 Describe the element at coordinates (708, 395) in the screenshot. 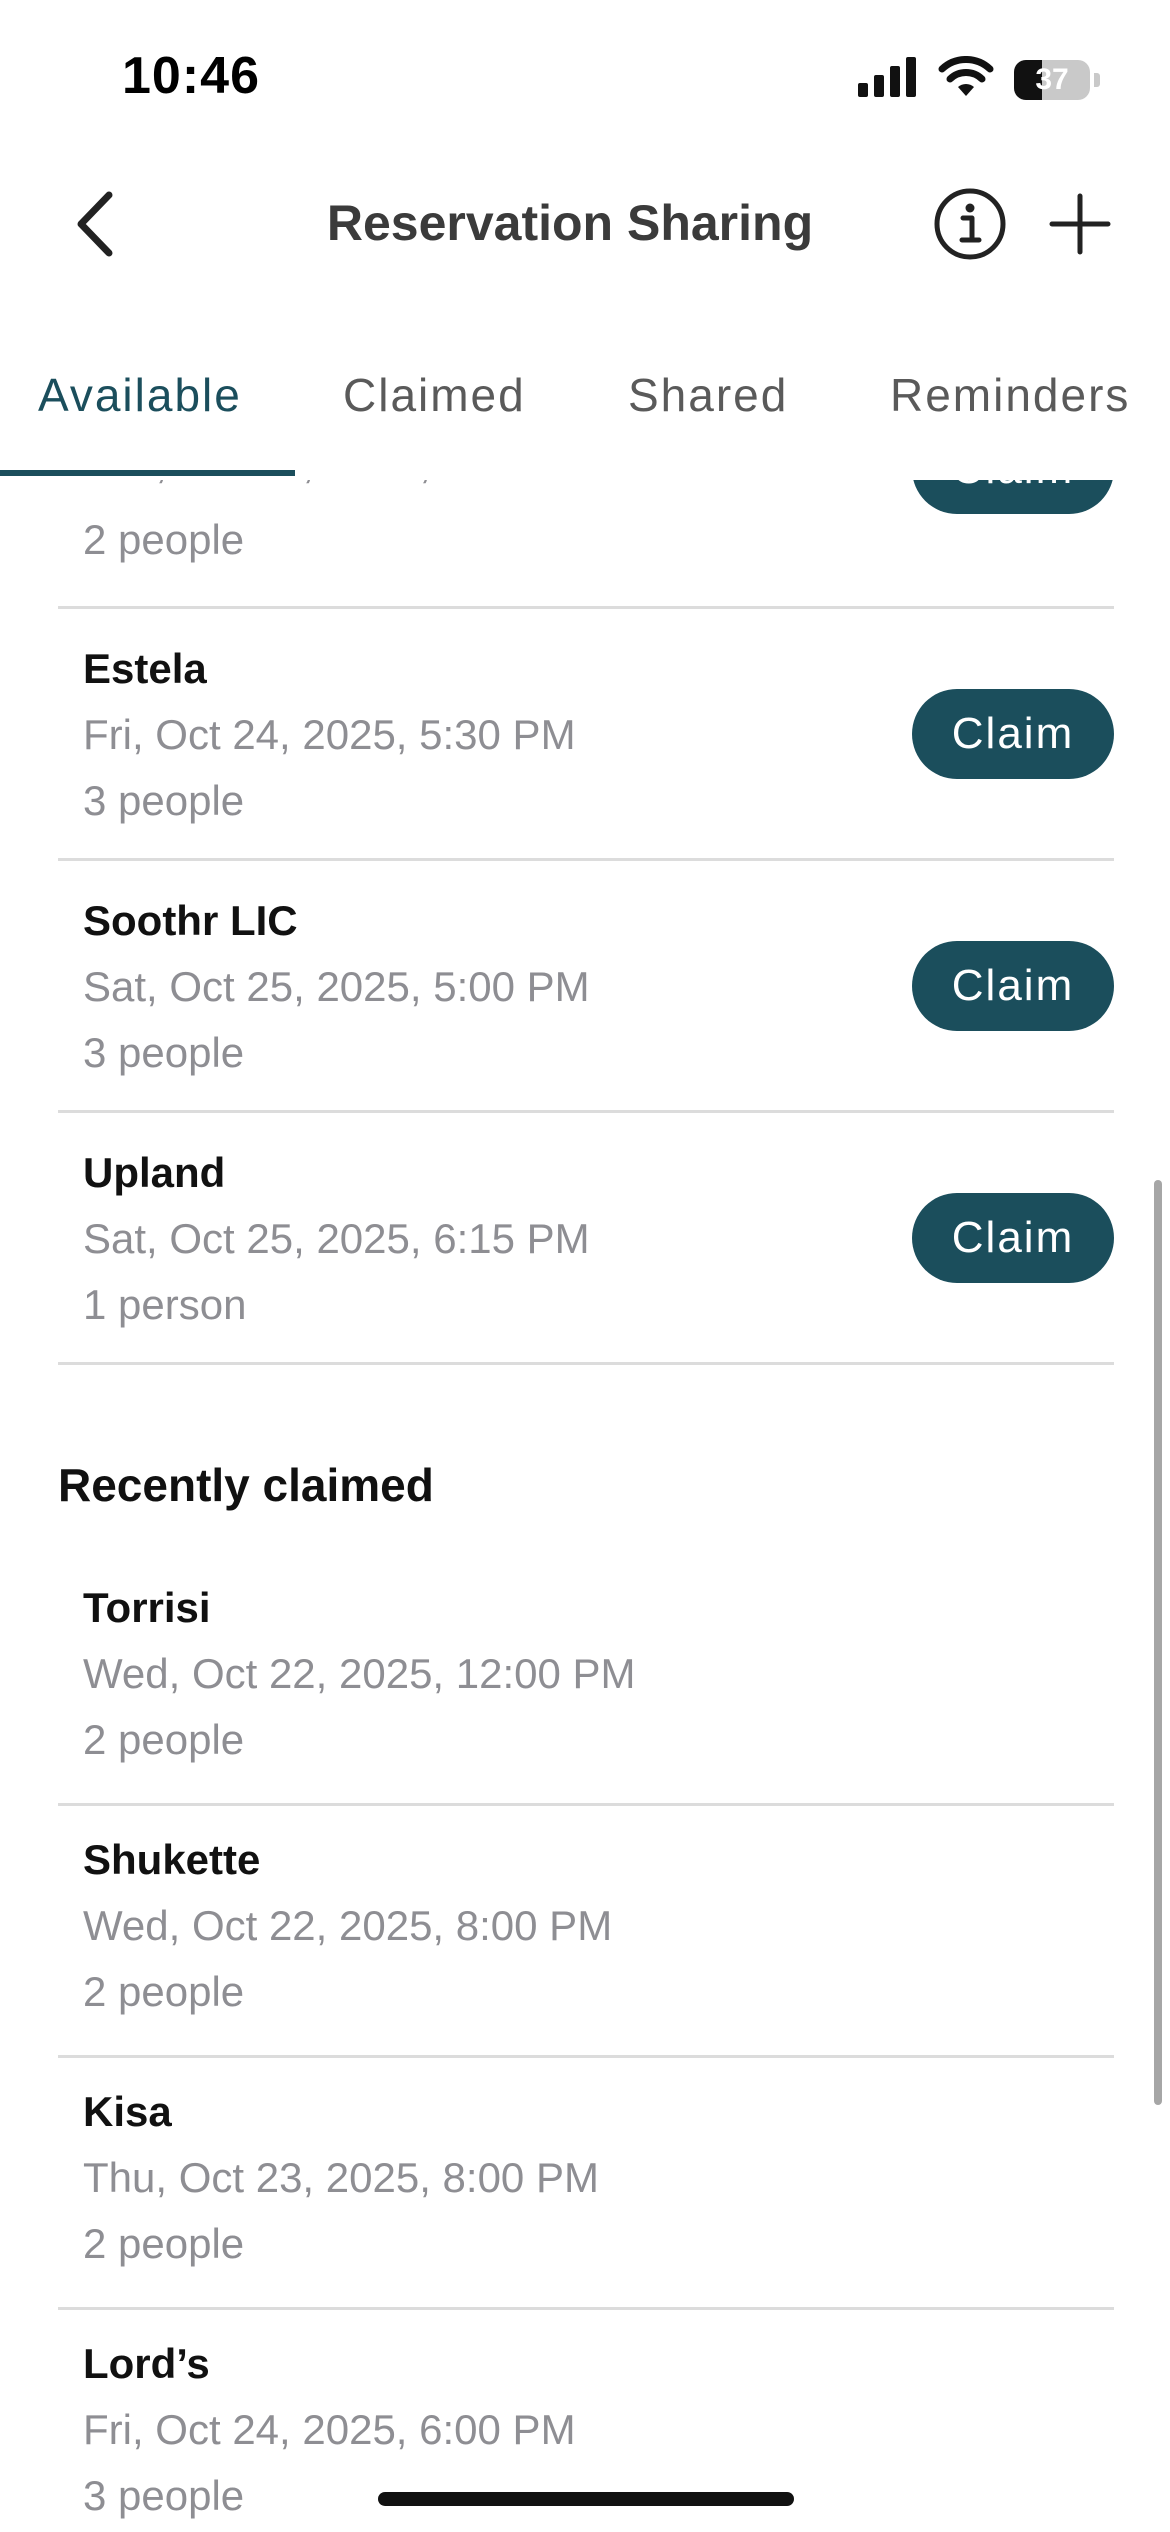

I see `tab-shared: Shared` at that location.